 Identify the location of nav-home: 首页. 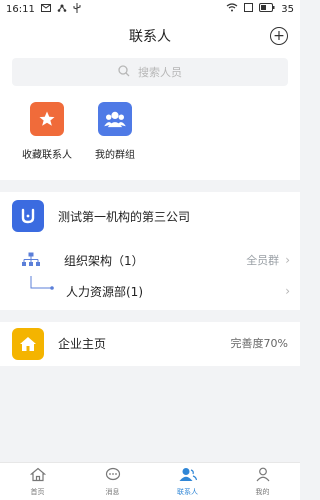
(37, 481).